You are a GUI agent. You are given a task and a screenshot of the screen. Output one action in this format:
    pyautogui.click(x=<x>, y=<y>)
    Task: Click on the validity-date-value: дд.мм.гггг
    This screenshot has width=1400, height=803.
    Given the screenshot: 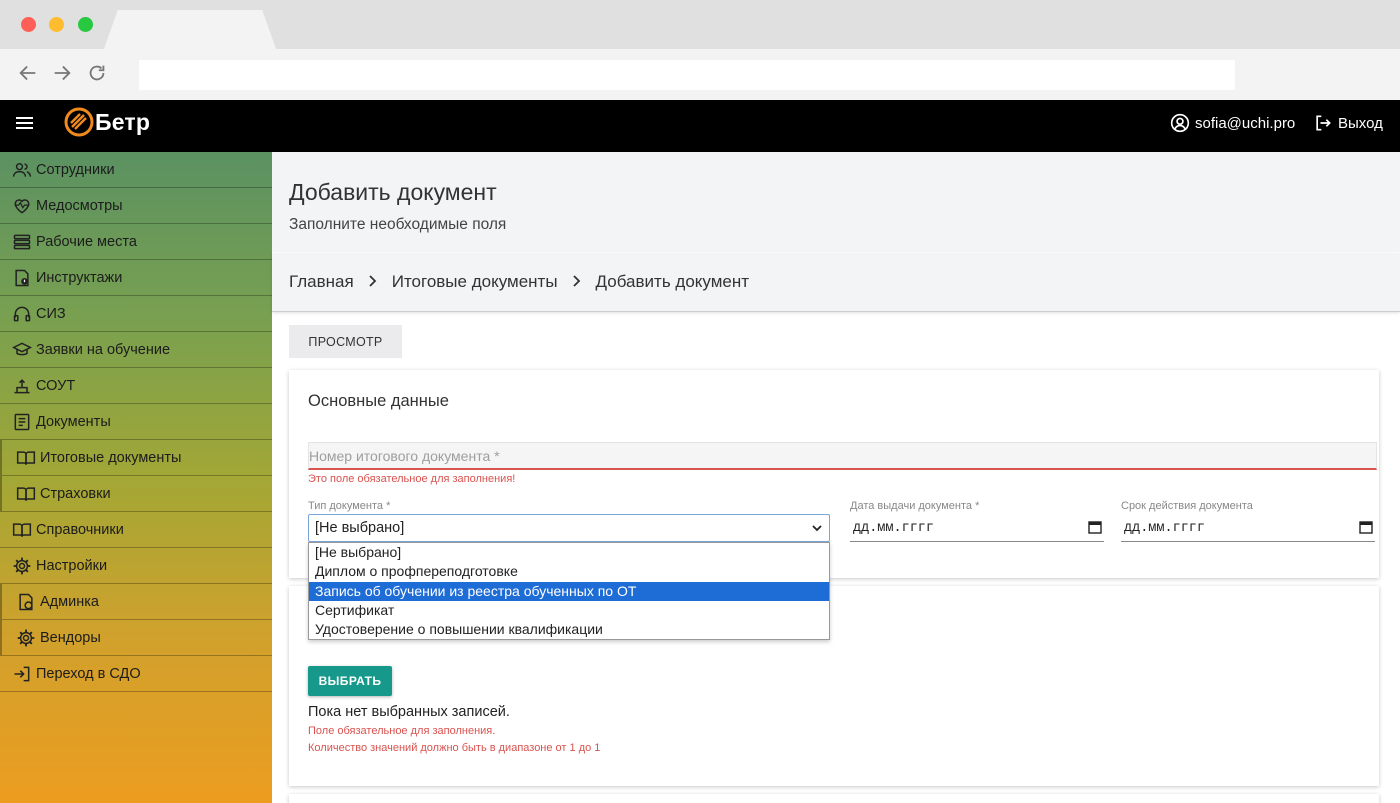 What is the action you would take?
    pyautogui.click(x=1165, y=528)
    